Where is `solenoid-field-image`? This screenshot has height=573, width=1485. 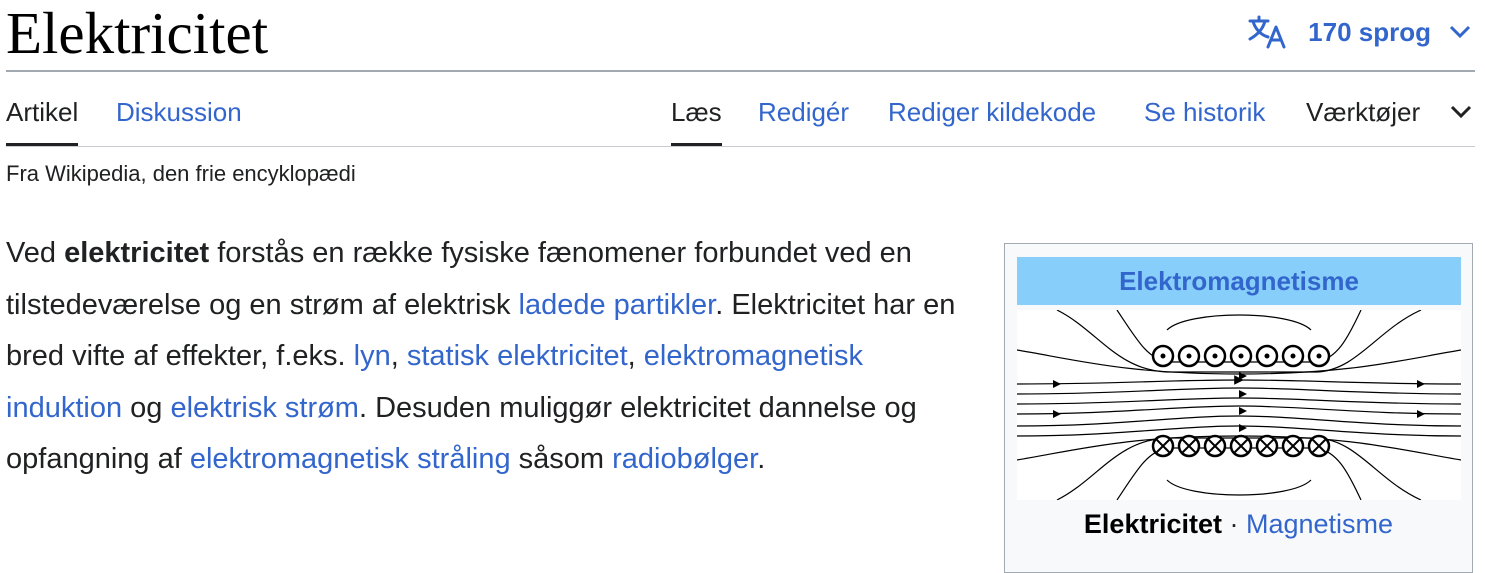 solenoid-field-image is located at coordinates (1239, 405).